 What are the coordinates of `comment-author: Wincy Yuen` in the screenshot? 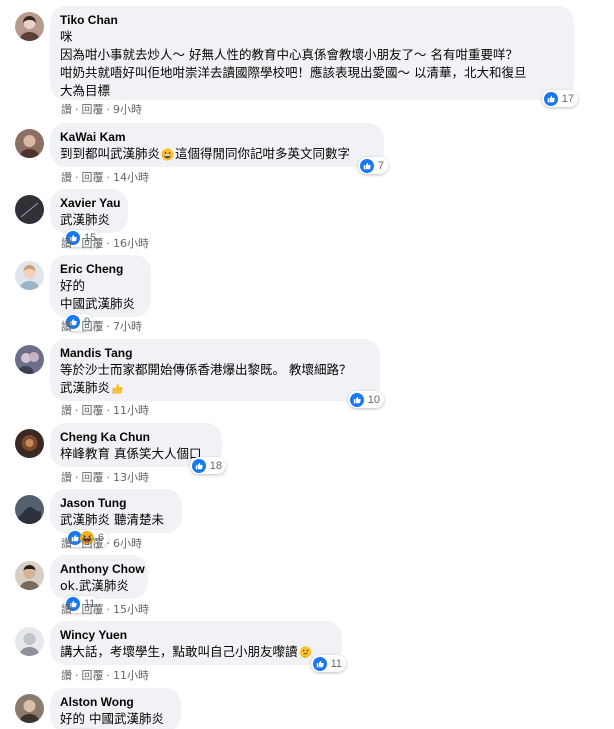 It's located at (196, 635).